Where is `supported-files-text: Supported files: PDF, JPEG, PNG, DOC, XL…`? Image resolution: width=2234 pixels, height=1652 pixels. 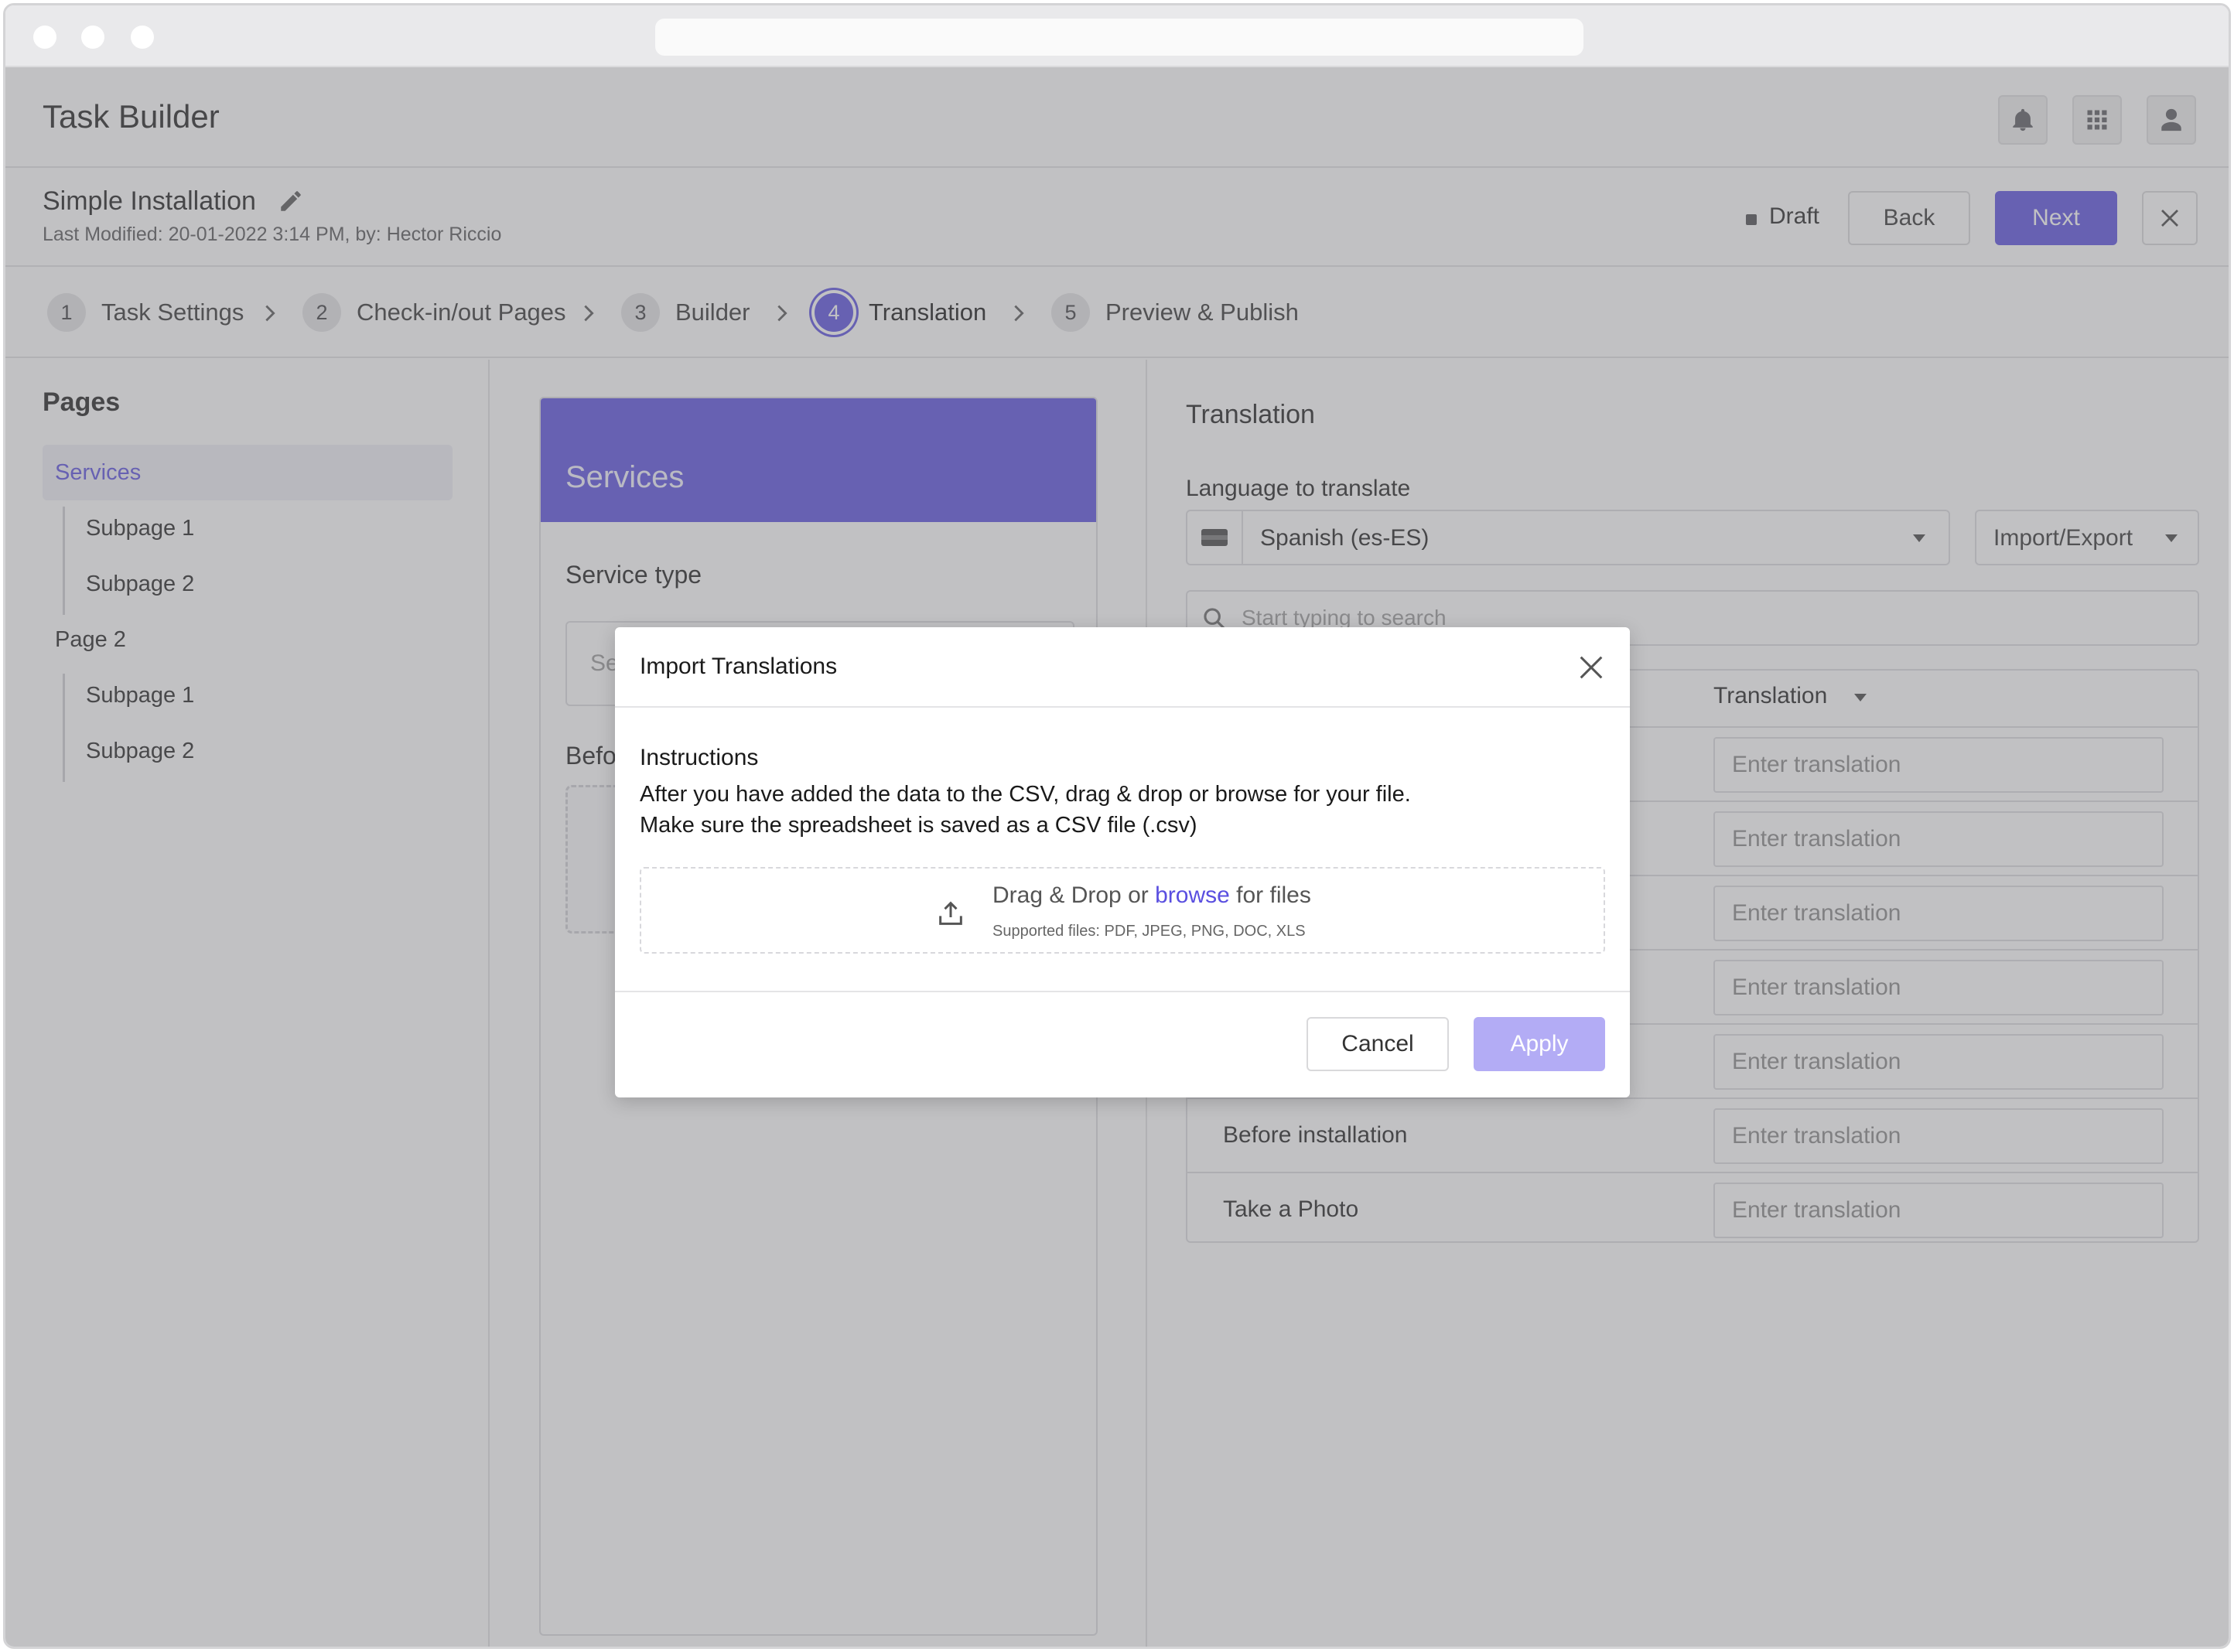
supported-files-text: Supported files: PDF, JPEG, PNG, DOC, XL… is located at coordinates (1149, 931).